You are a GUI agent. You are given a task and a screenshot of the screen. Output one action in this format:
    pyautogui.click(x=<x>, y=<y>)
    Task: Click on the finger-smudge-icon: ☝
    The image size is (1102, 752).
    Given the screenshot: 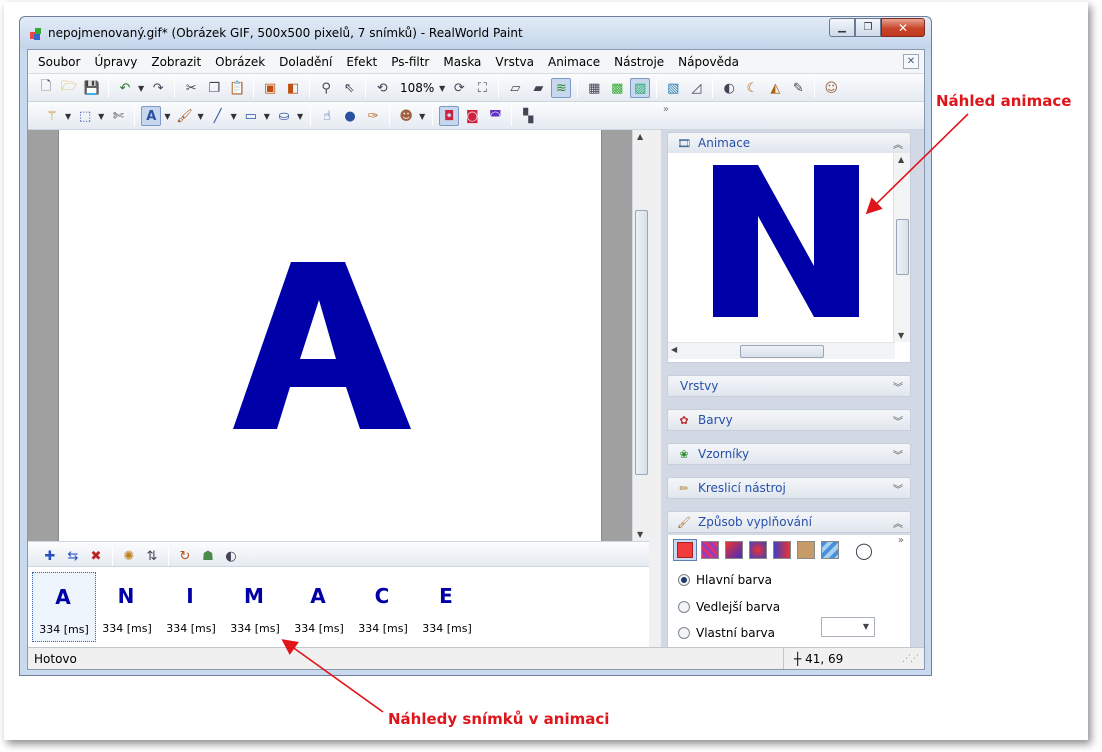 What is the action you would take?
    pyautogui.click(x=327, y=116)
    